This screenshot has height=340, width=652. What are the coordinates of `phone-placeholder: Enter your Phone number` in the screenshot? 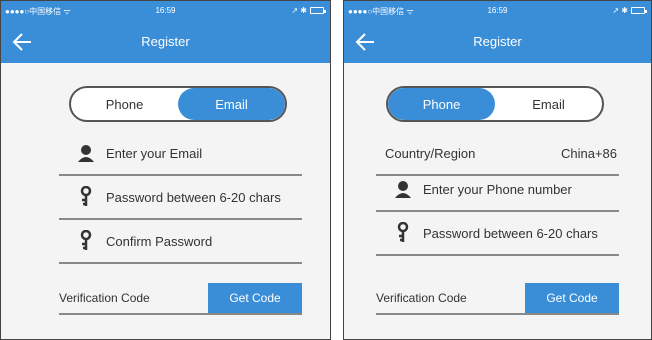 It's located at (497, 189).